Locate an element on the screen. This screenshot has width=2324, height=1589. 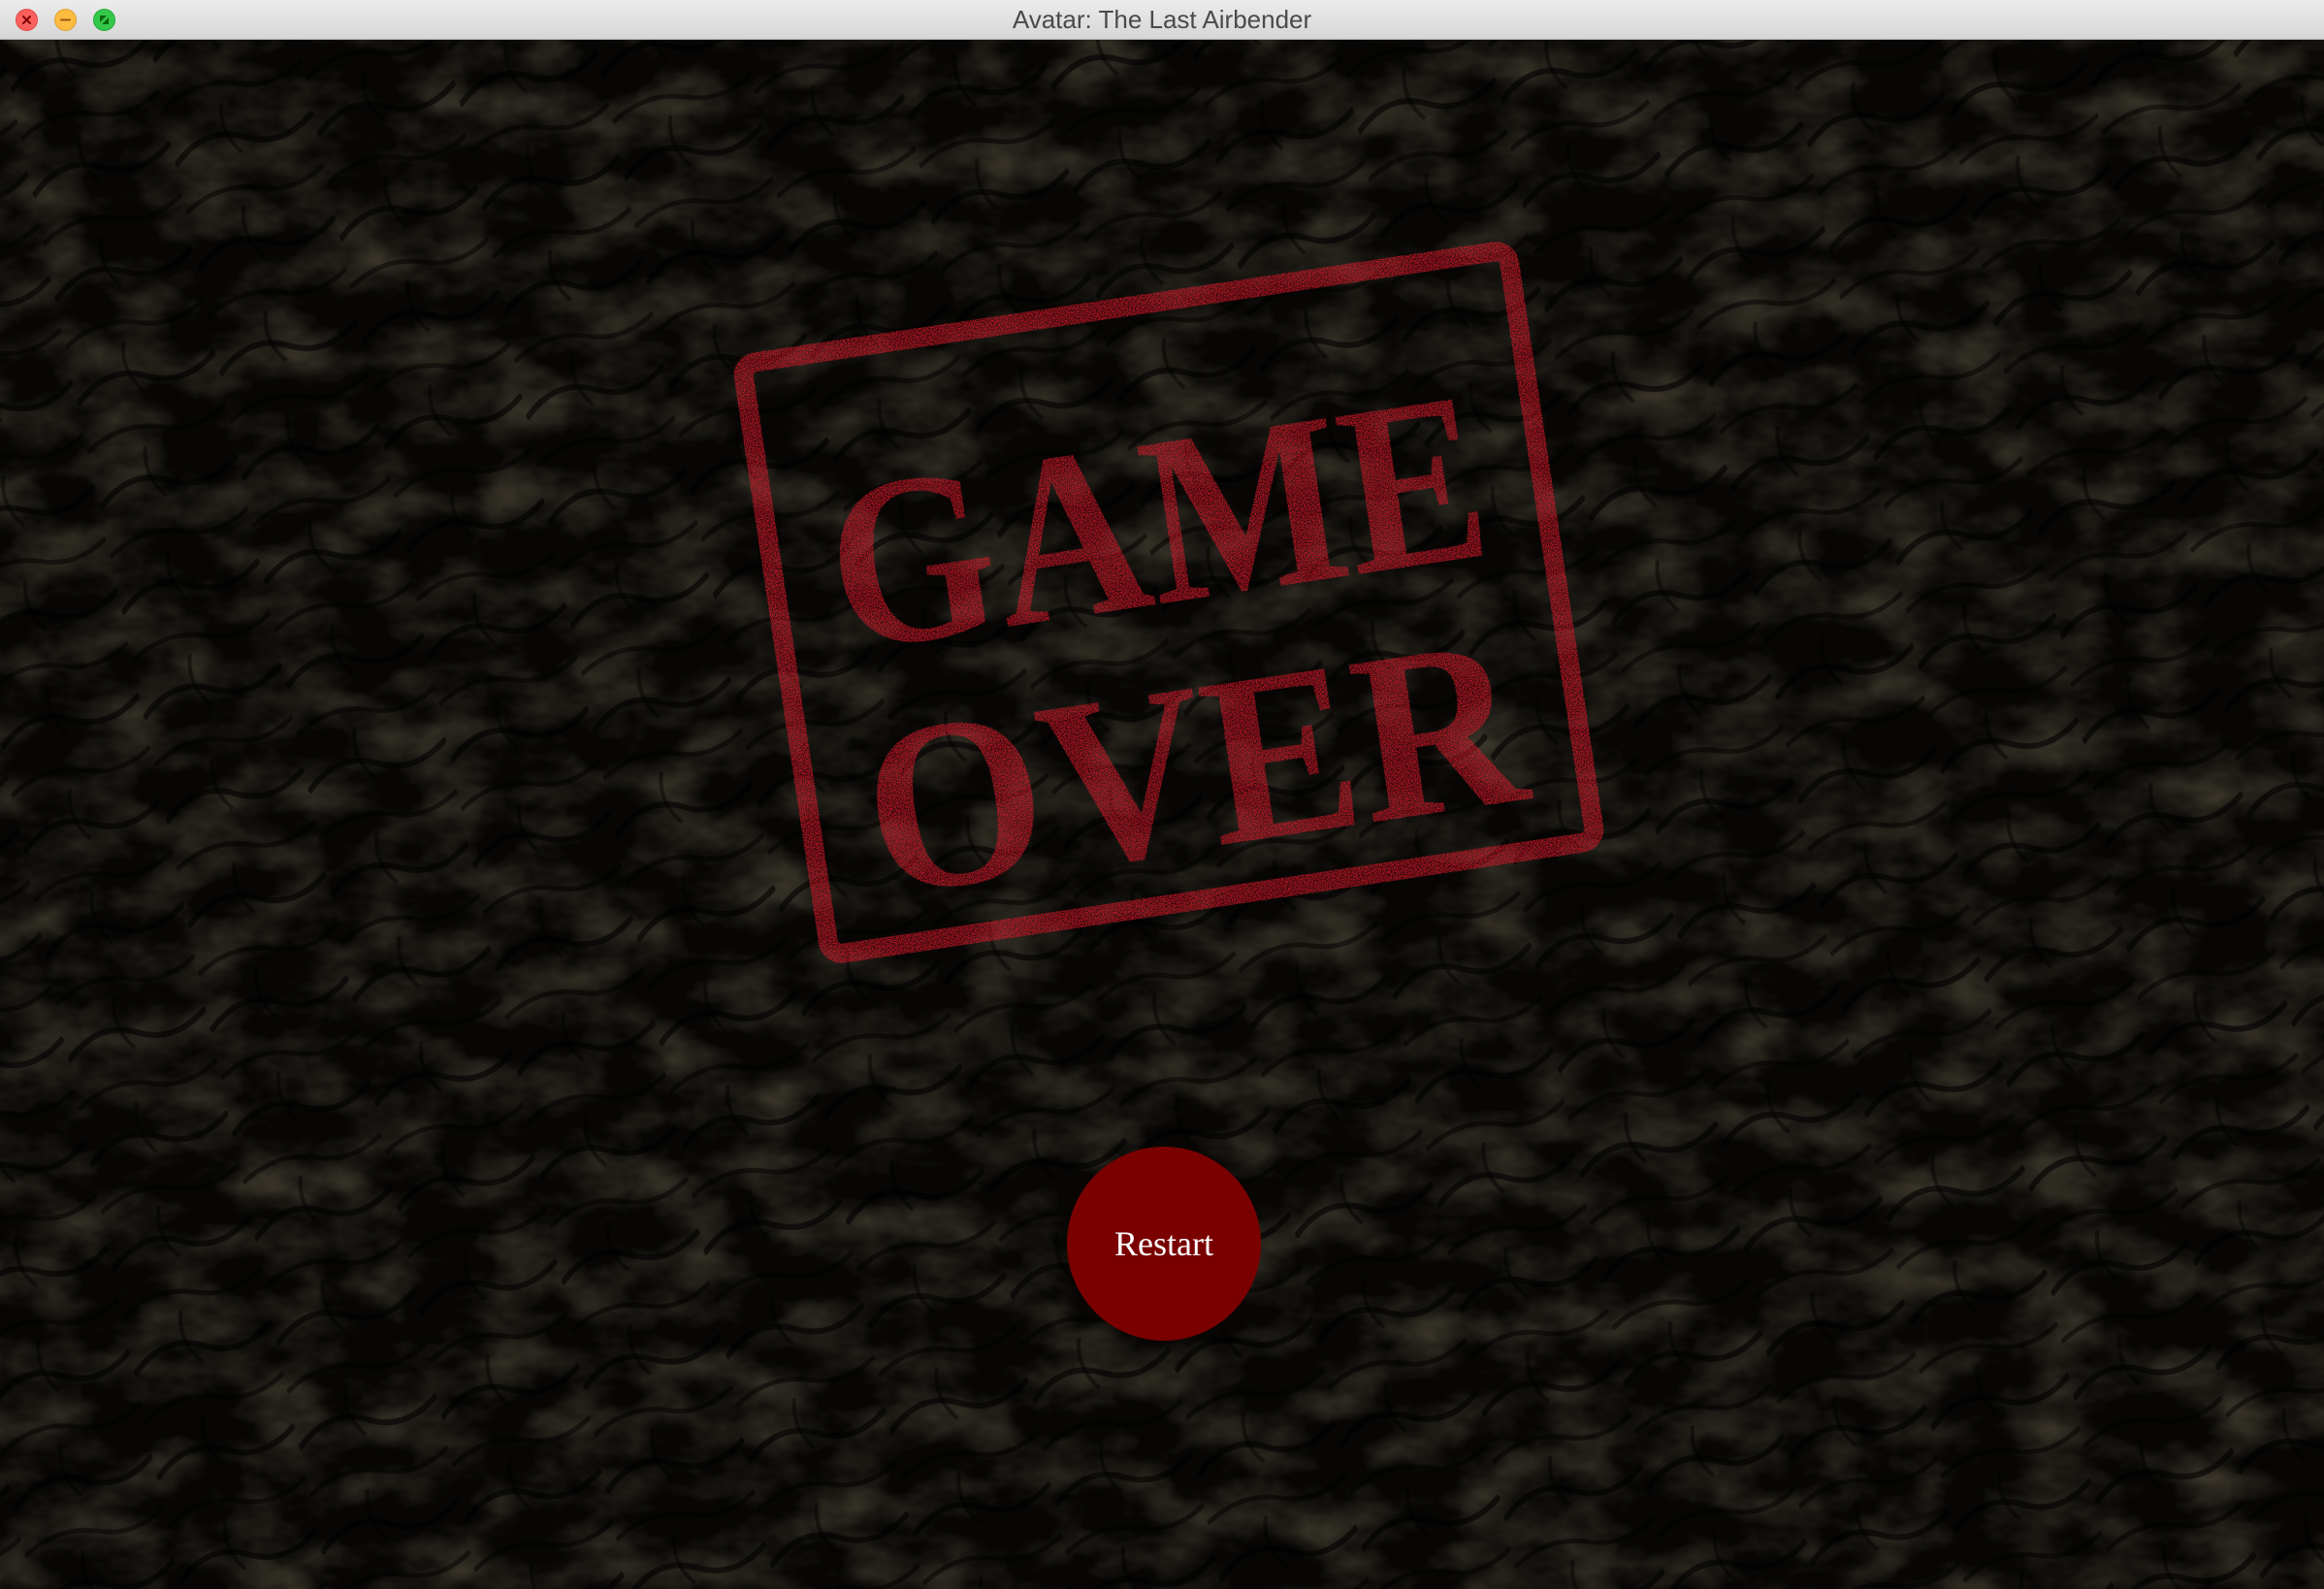
restart-button: Restart is located at coordinates (1164, 1244).